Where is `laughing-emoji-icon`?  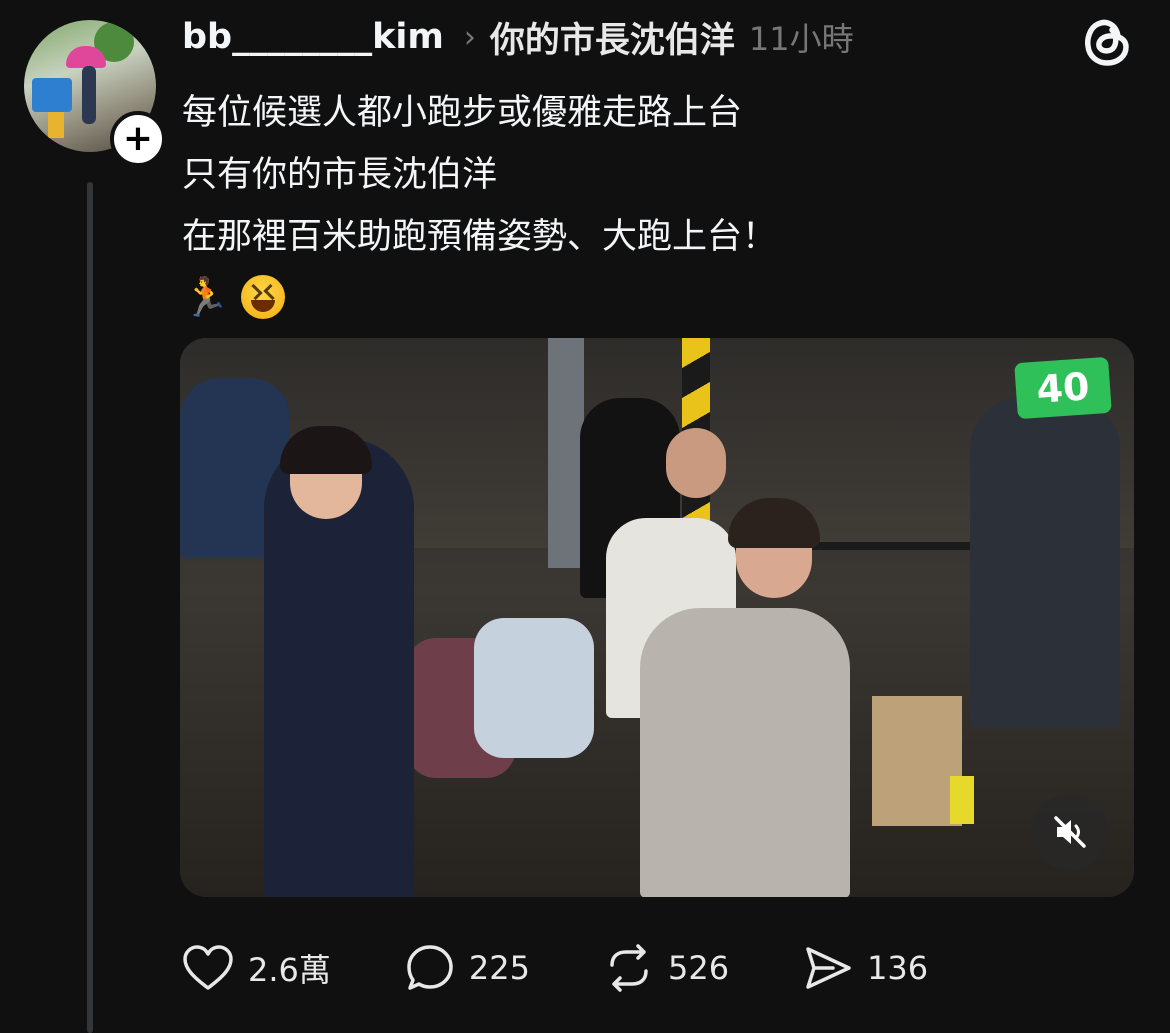 laughing-emoji-icon is located at coordinates (263, 297).